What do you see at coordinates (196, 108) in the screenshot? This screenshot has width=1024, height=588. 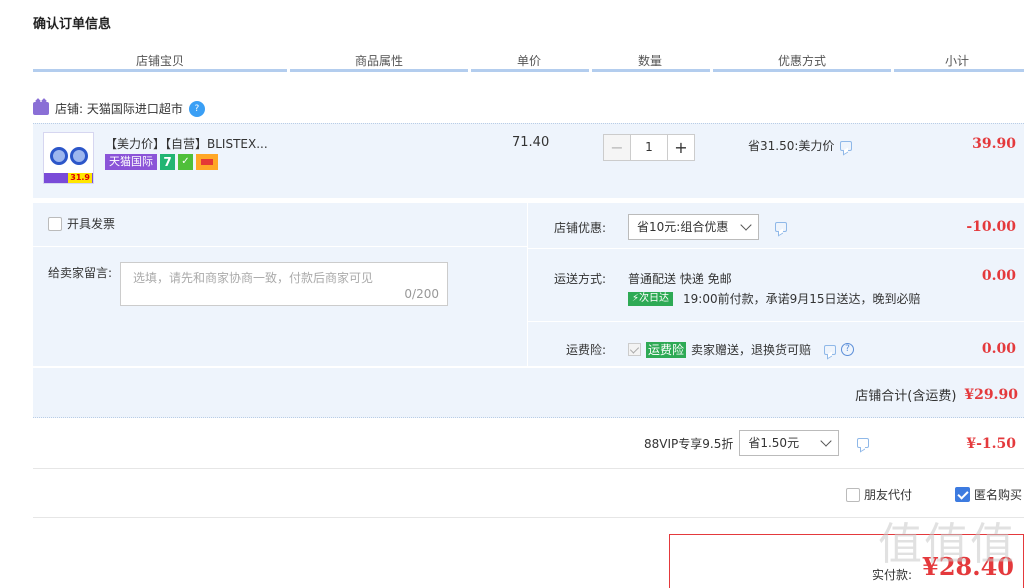 I see `chat-icon: ?` at bounding box center [196, 108].